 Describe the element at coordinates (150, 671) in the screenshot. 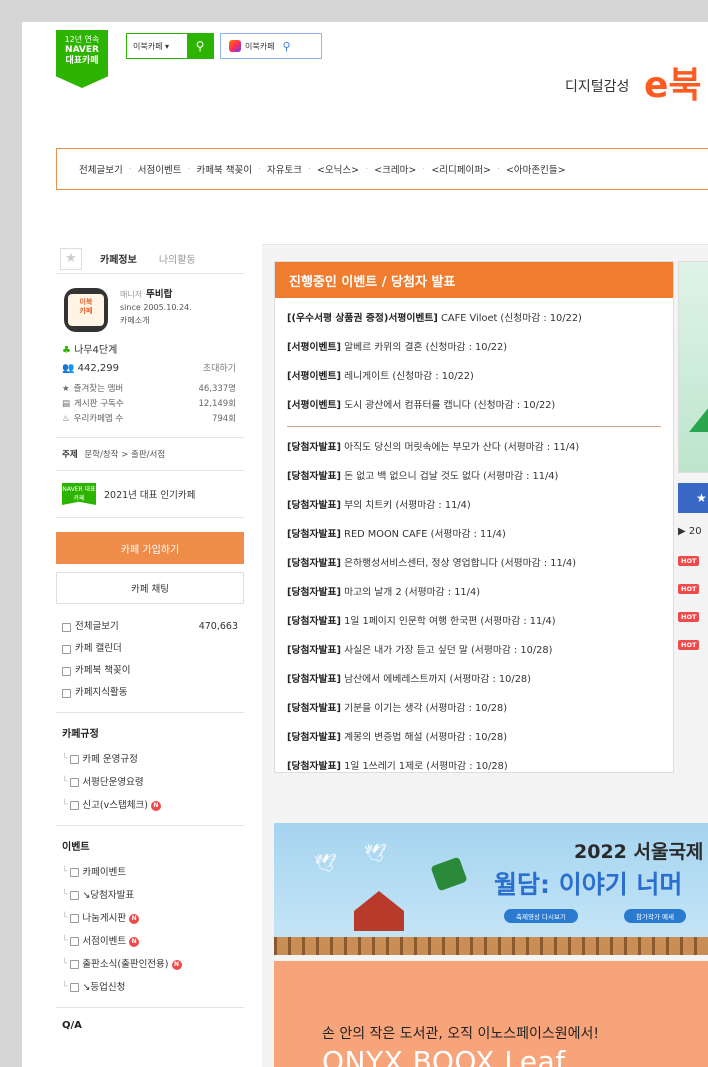

I see `sidebar-menu-item: 카페북 책꽂이` at that location.